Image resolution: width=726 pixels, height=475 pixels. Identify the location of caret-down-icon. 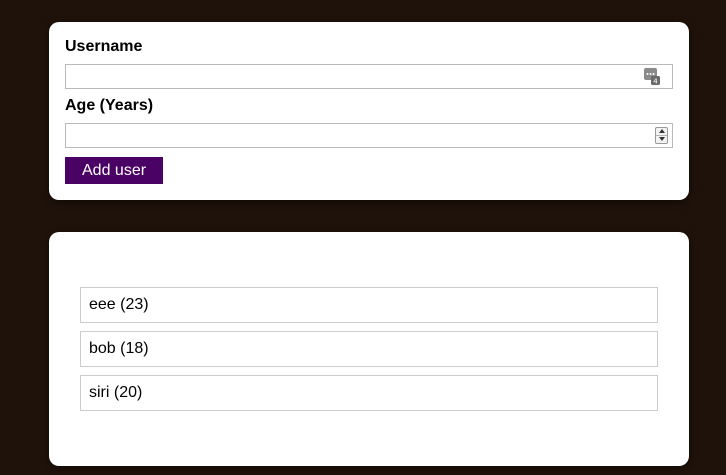
(661, 139).